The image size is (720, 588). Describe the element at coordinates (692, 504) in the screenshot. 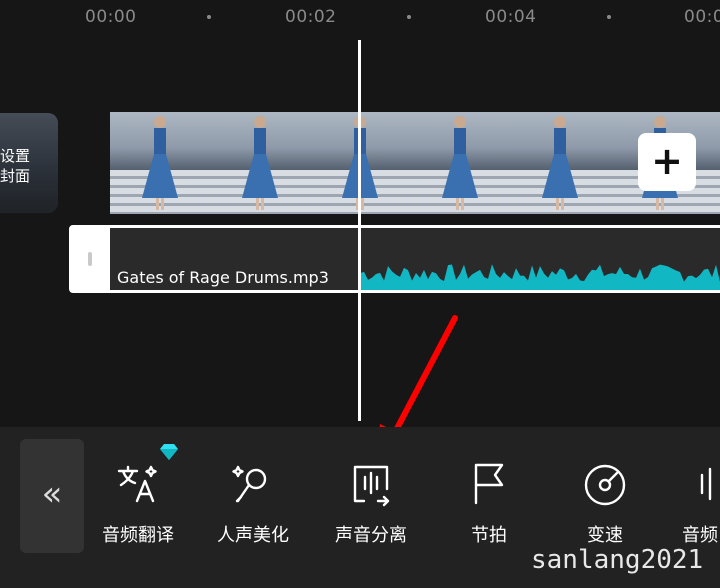

I see `audio-more-button: 音频` at that location.